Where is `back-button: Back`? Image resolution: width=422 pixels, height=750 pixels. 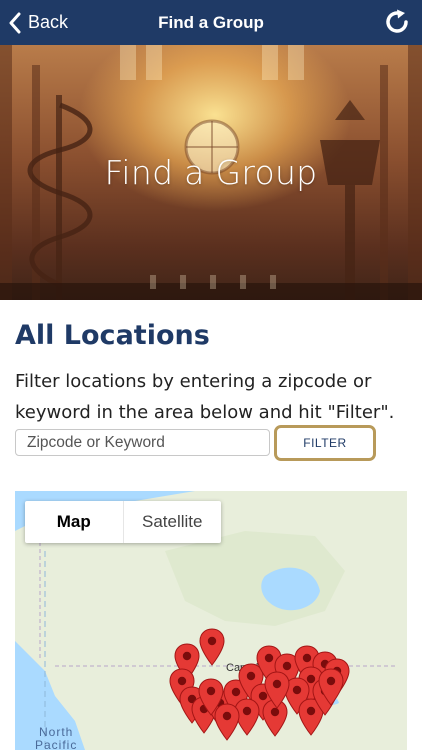
back-button: Back is located at coordinates (38, 22).